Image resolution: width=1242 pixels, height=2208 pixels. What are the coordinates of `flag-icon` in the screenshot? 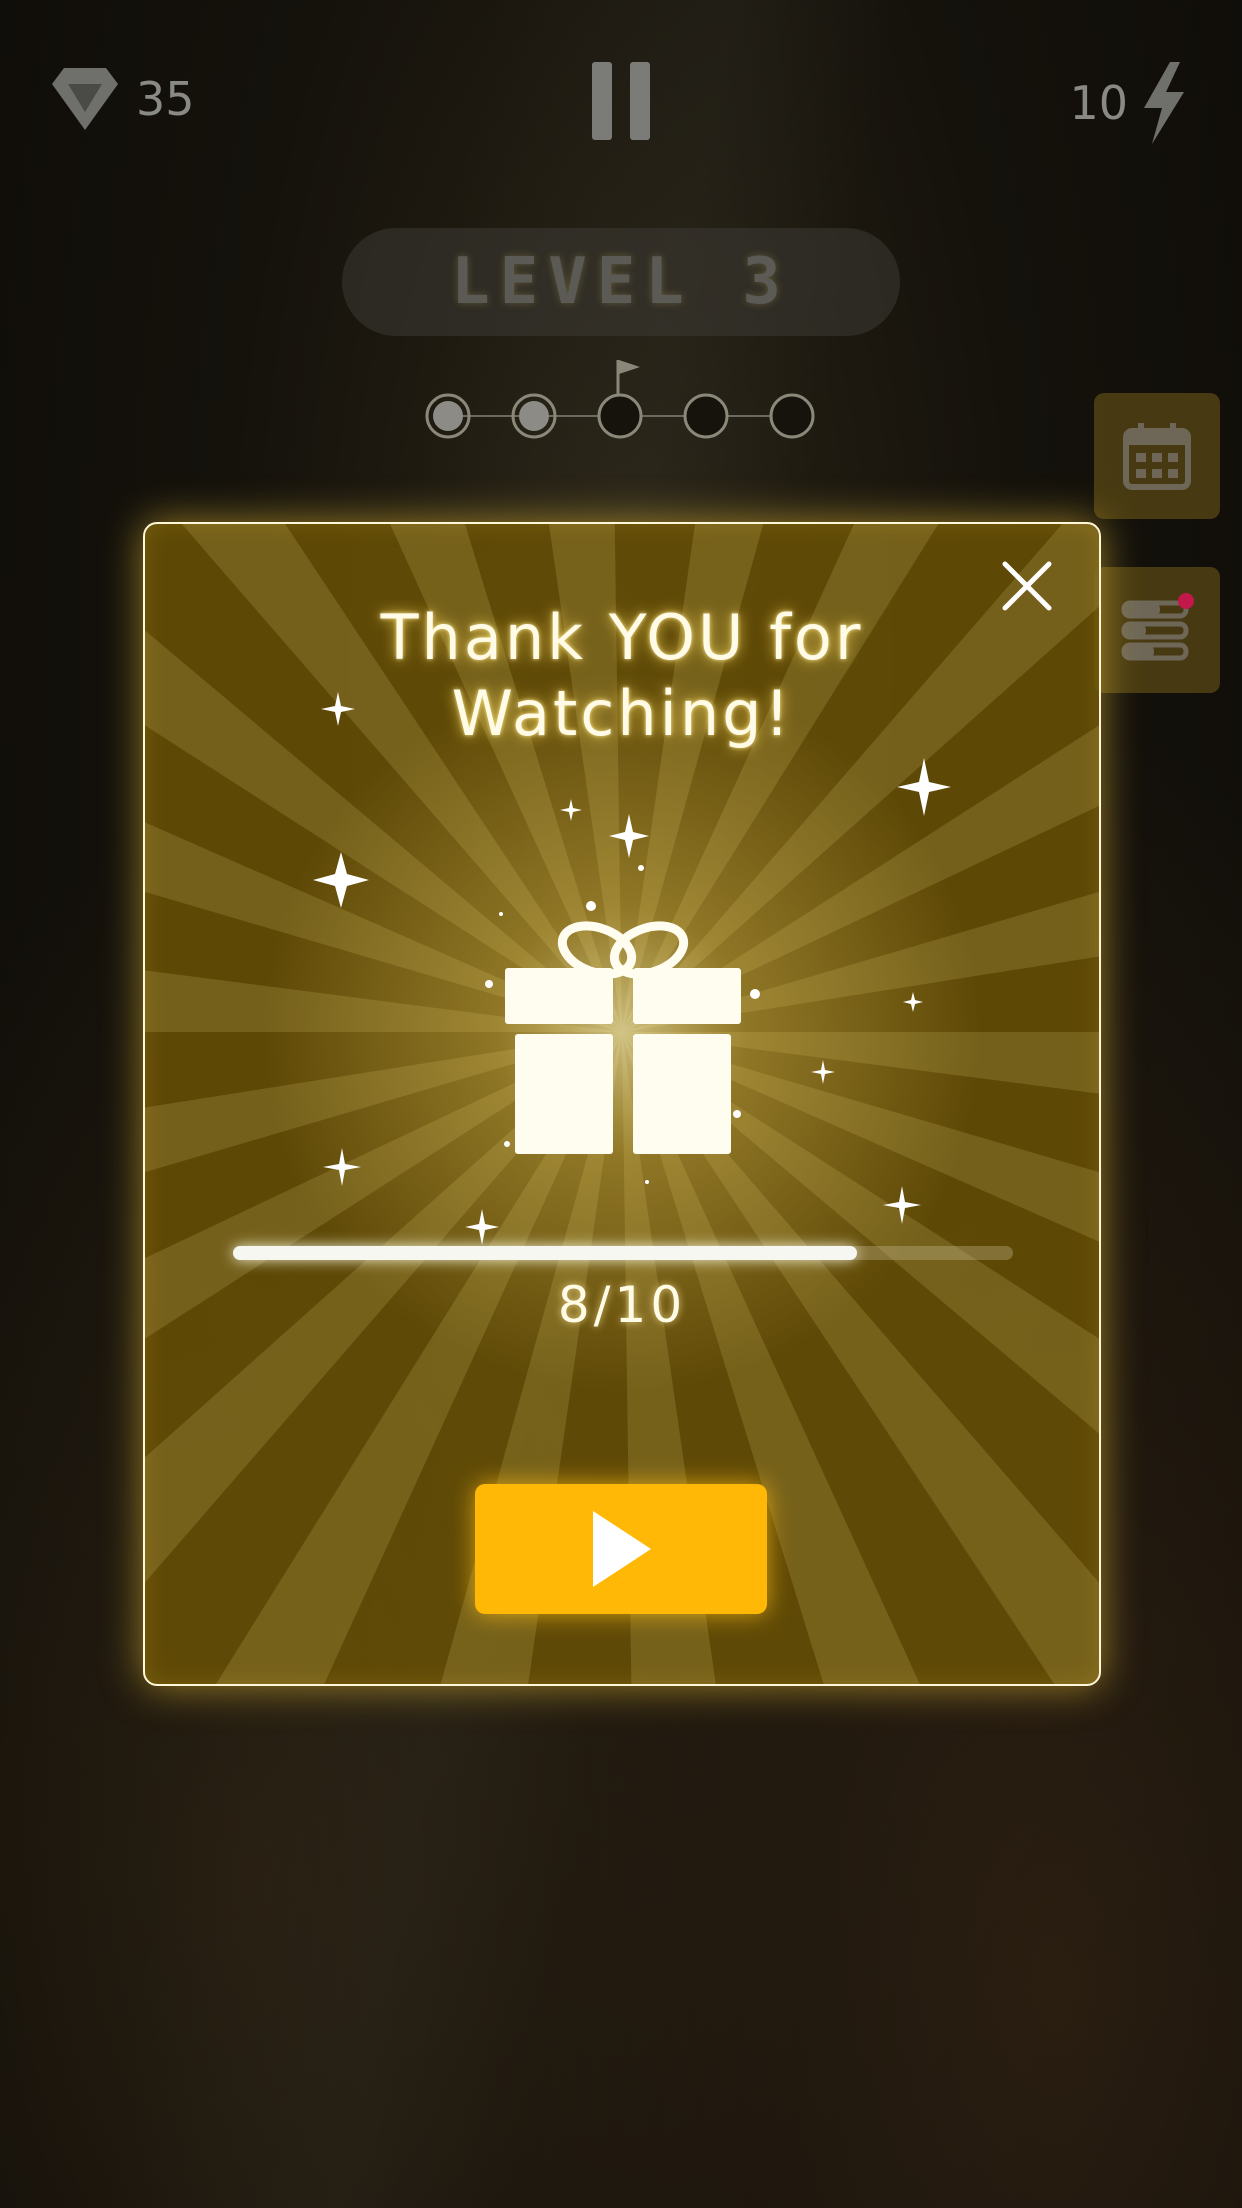 It's located at (628, 377).